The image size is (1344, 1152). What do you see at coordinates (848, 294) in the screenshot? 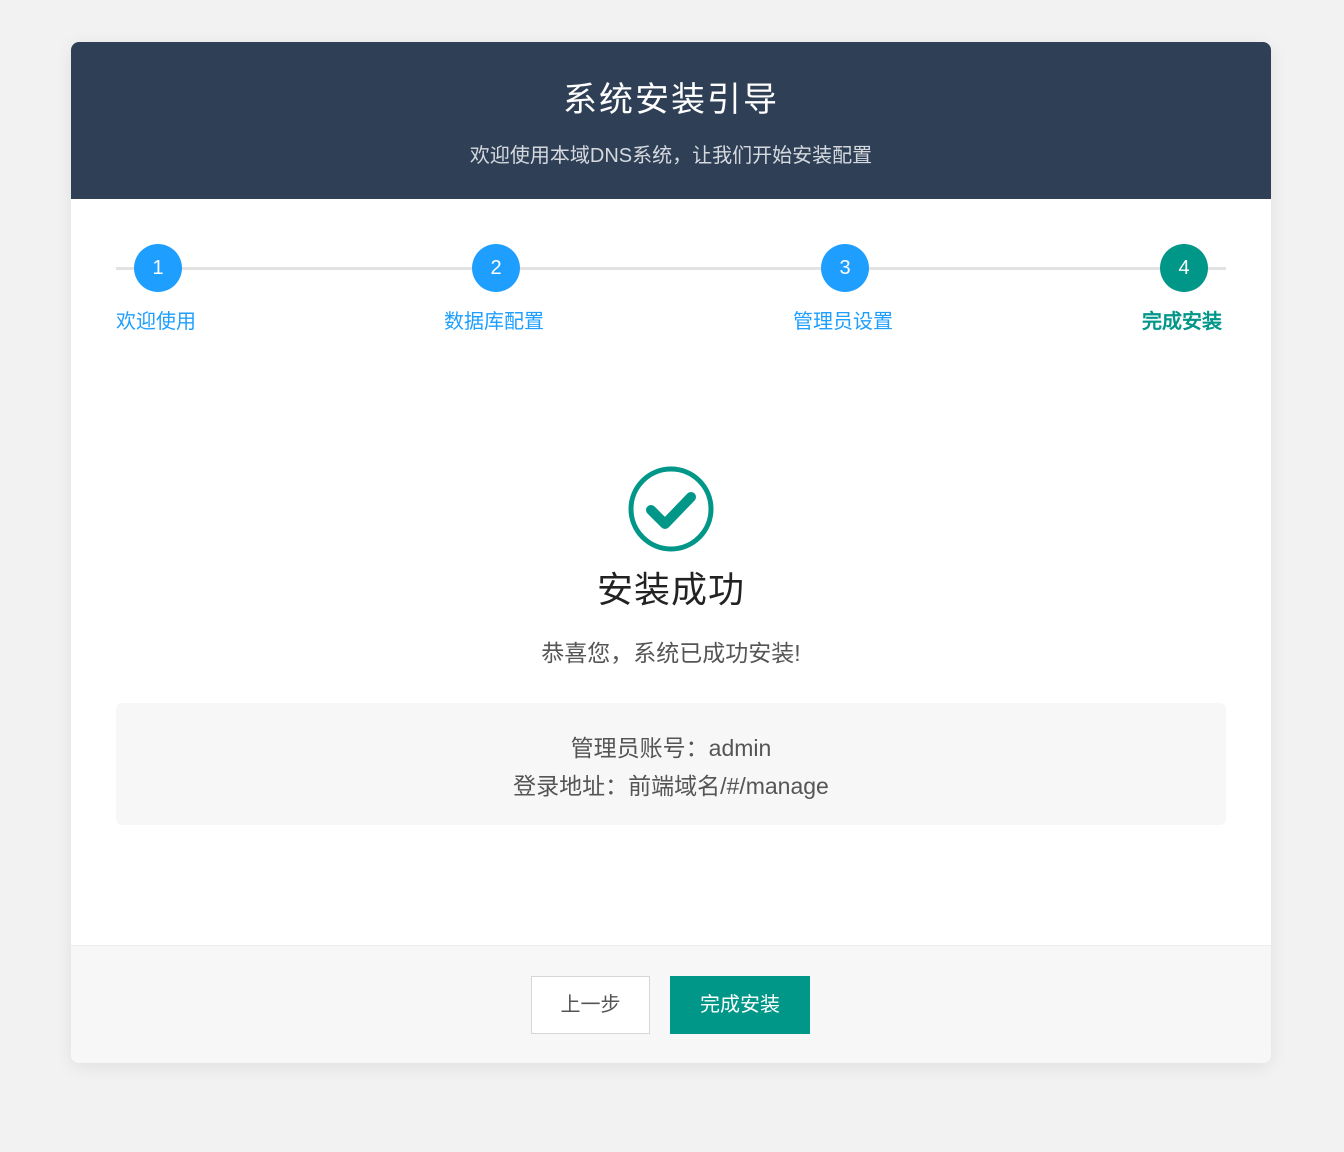
I see `step-admin-settings: 3 管理员设置` at bounding box center [848, 294].